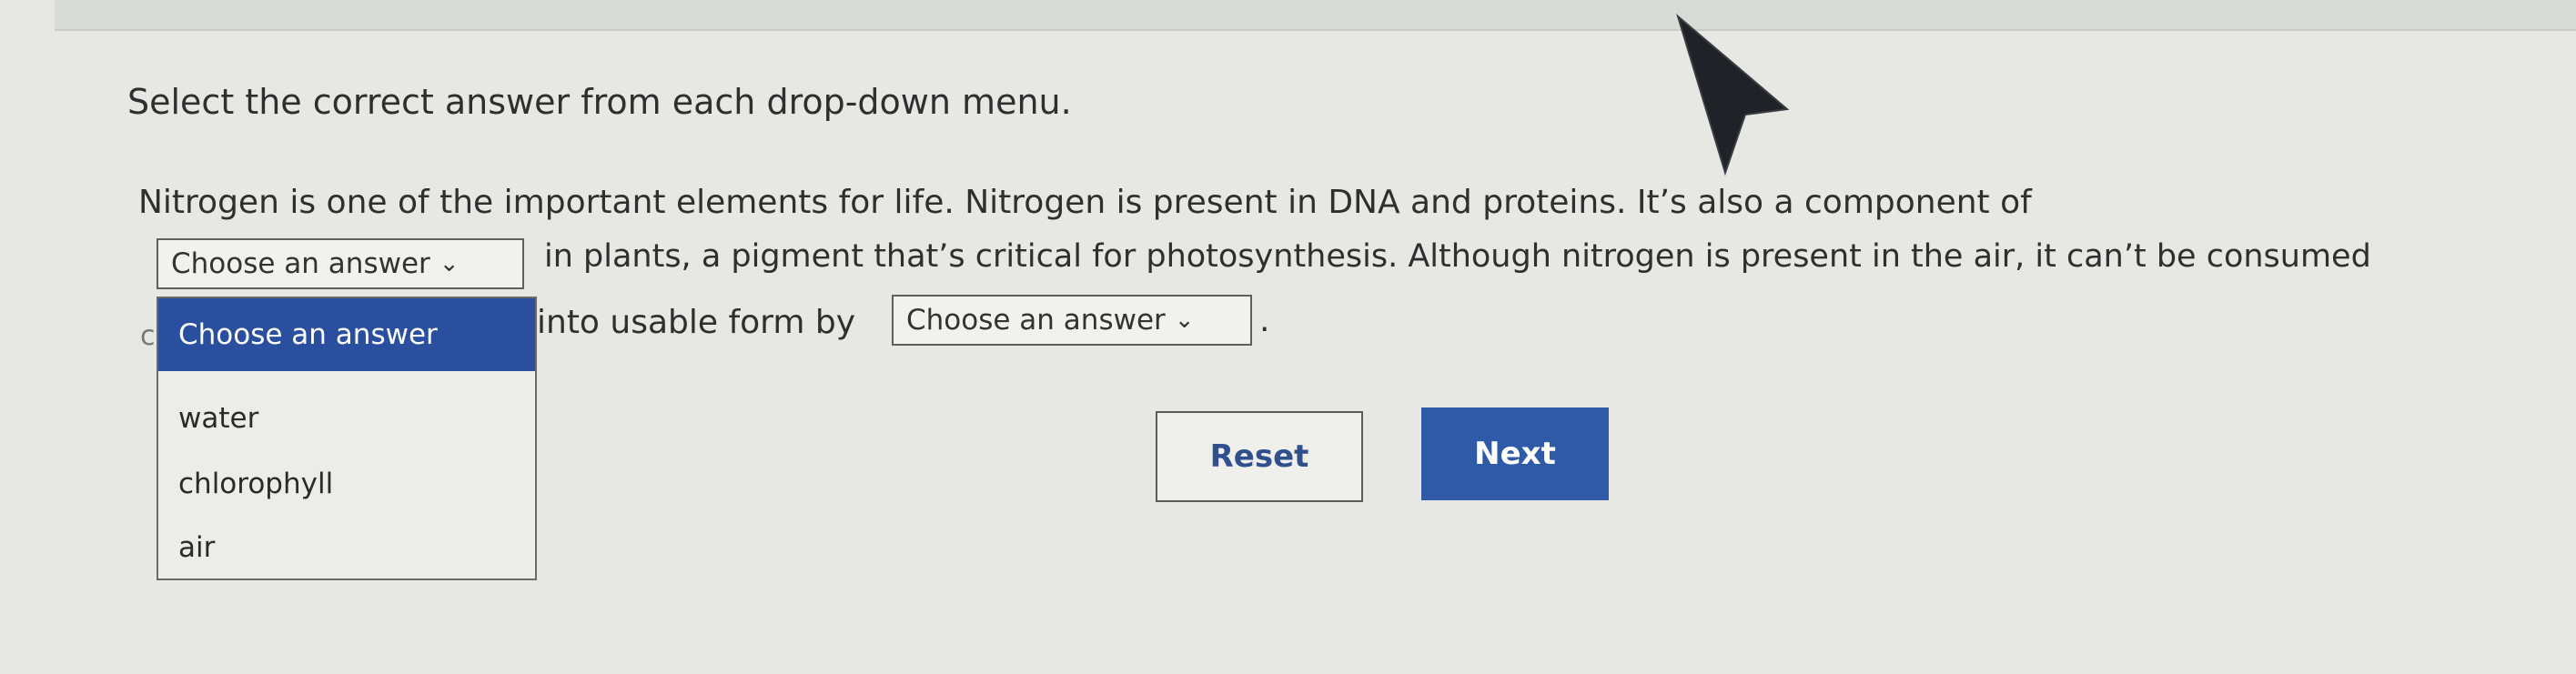 This screenshot has height=674, width=2576. What do you see at coordinates (1264, 321) in the screenshot?
I see `sentence-period: .` at bounding box center [1264, 321].